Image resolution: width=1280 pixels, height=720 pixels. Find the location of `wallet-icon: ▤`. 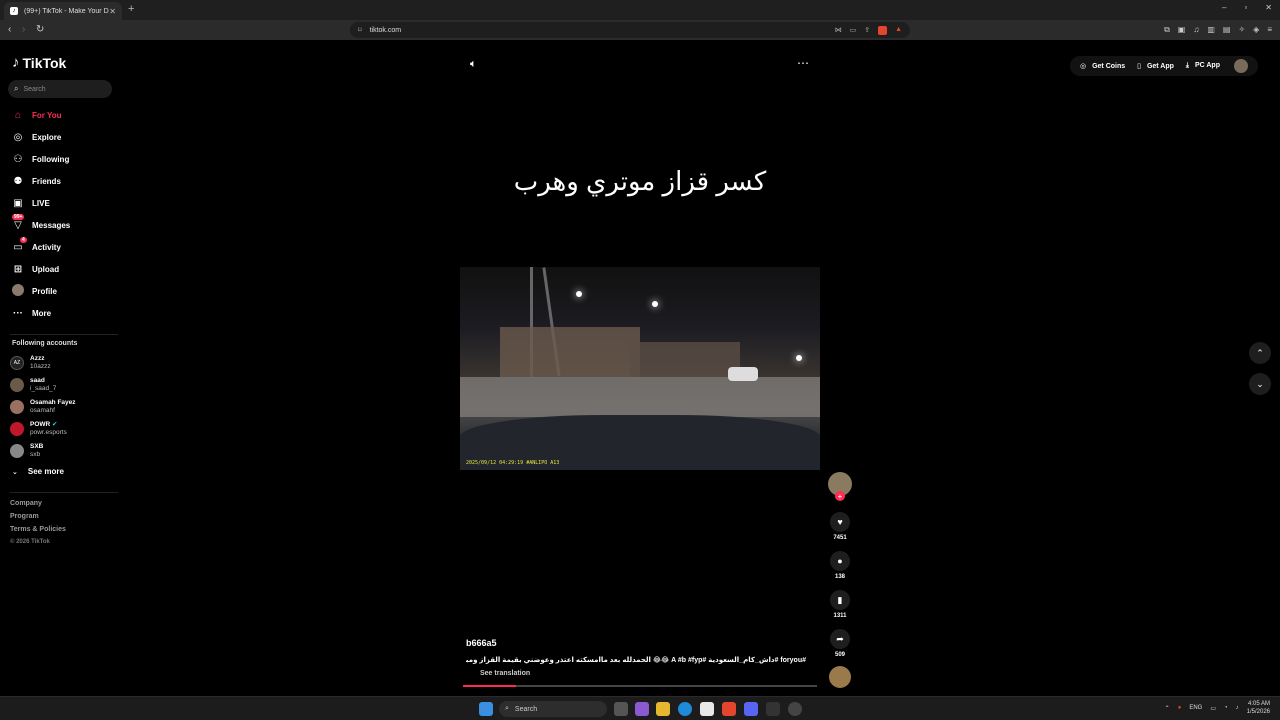

wallet-icon: ▤ is located at coordinates (1227, 30).